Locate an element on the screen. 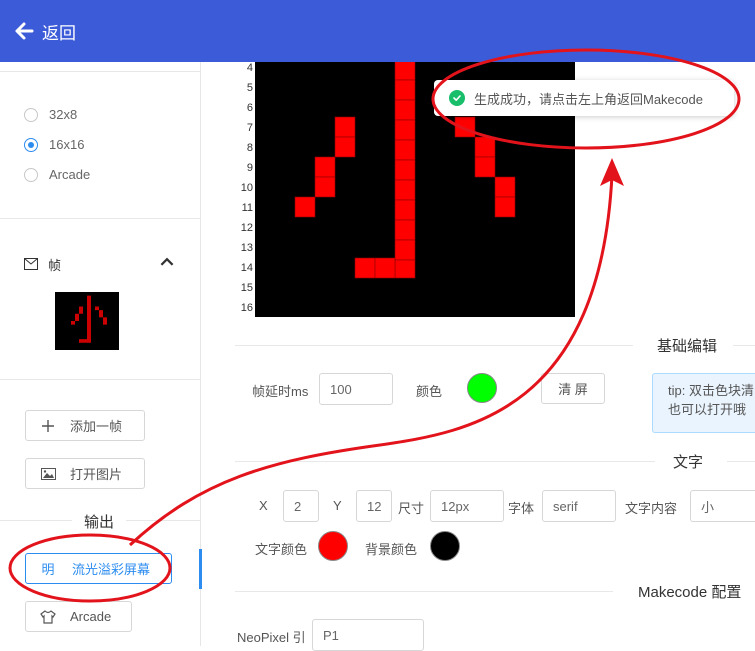  toast-message: 生成成功，请点击左上角返回Makecode is located at coordinates (588, 99).